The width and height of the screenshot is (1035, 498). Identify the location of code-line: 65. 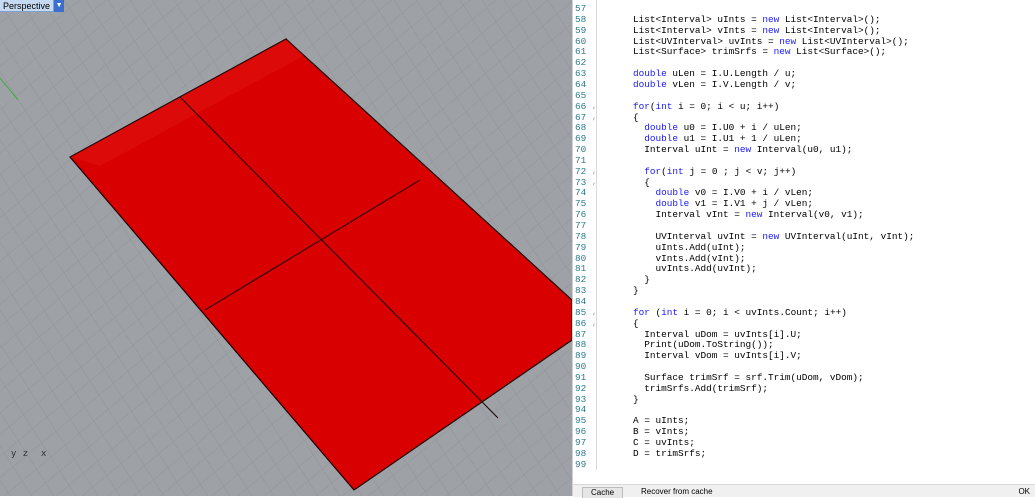
(804, 95).